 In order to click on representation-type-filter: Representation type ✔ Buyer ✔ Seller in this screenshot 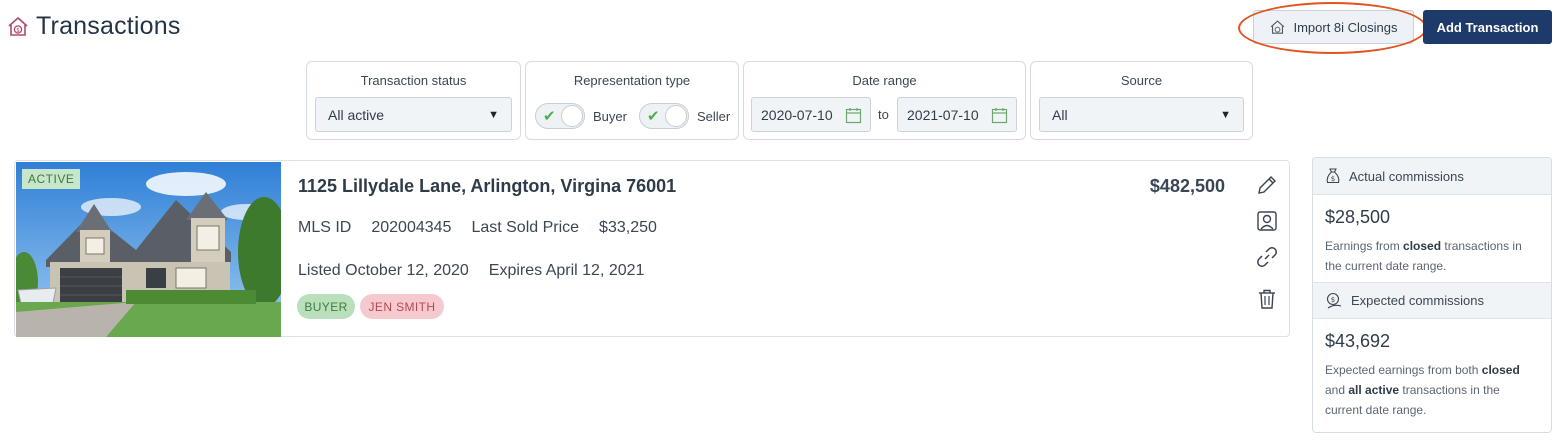, I will do `click(632, 100)`.